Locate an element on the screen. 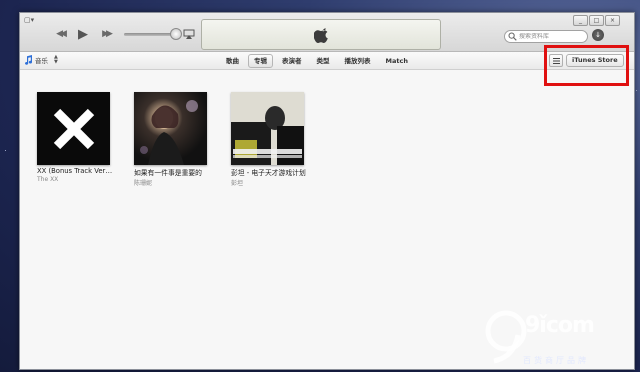 The width and height of the screenshot is (640, 372). player-toolbar: ▢▾ ◀◀ ▶ ▶▶ _ □ × ↓ is located at coordinates (327, 32).